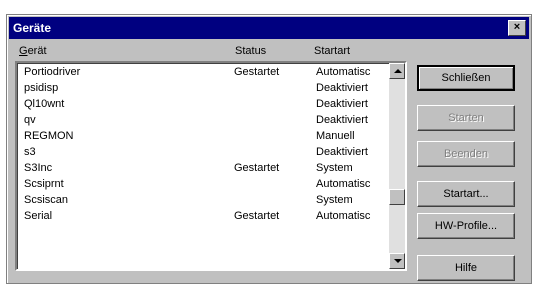 The height and width of the screenshot is (291, 536). What do you see at coordinates (41, 88) in the screenshot?
I see `device-name: psidisp` at bounding box center [41, 88].